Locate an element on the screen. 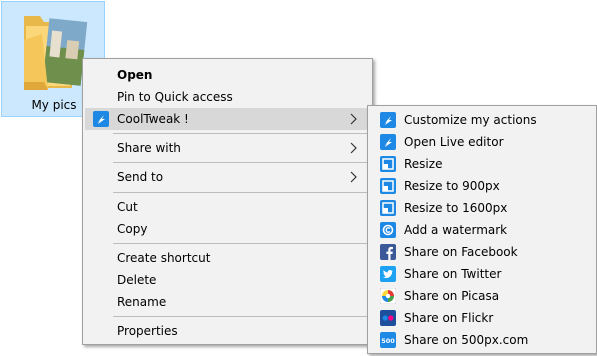  facebook-icon is located at coordinates (388, 252).